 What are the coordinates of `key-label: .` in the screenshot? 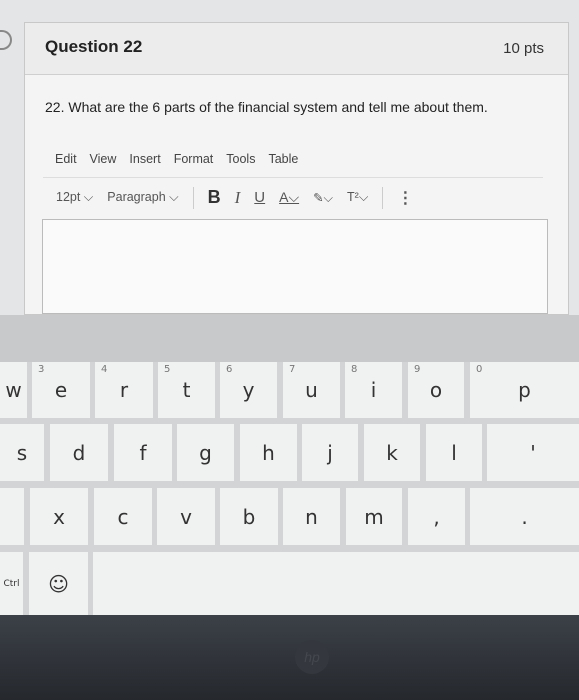 It's located at (524, 516).